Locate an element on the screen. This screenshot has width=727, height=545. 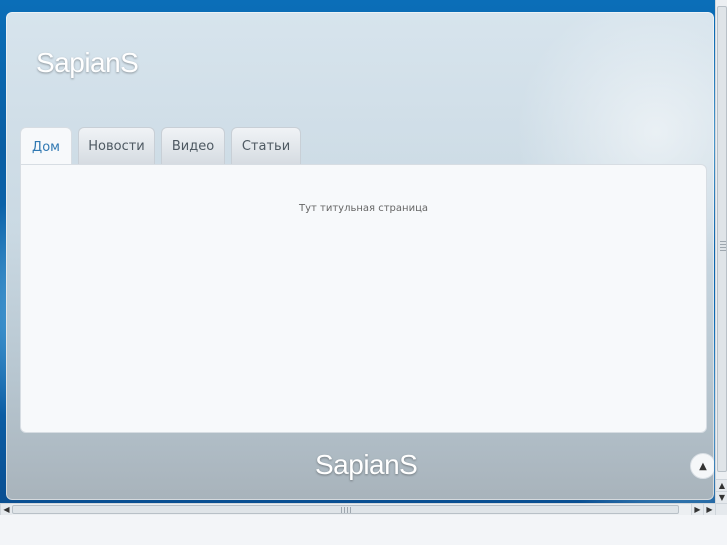
scroll-right-button: ▶ is located at coordinates (697, 509).